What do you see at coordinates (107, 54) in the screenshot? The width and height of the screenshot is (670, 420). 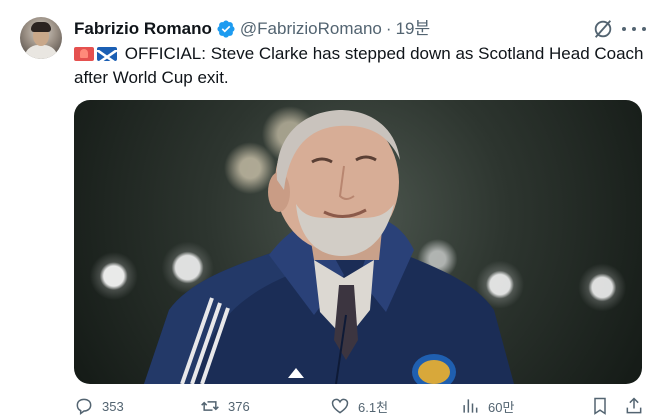 I see `scotland-flag-emoji` at bounding box center [107, 54].